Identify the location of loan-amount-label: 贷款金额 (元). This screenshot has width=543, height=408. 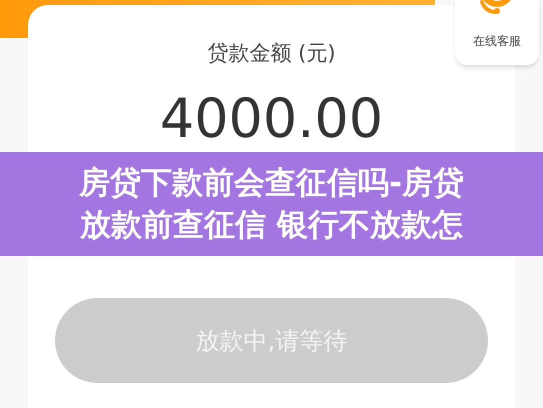
(271, 53).